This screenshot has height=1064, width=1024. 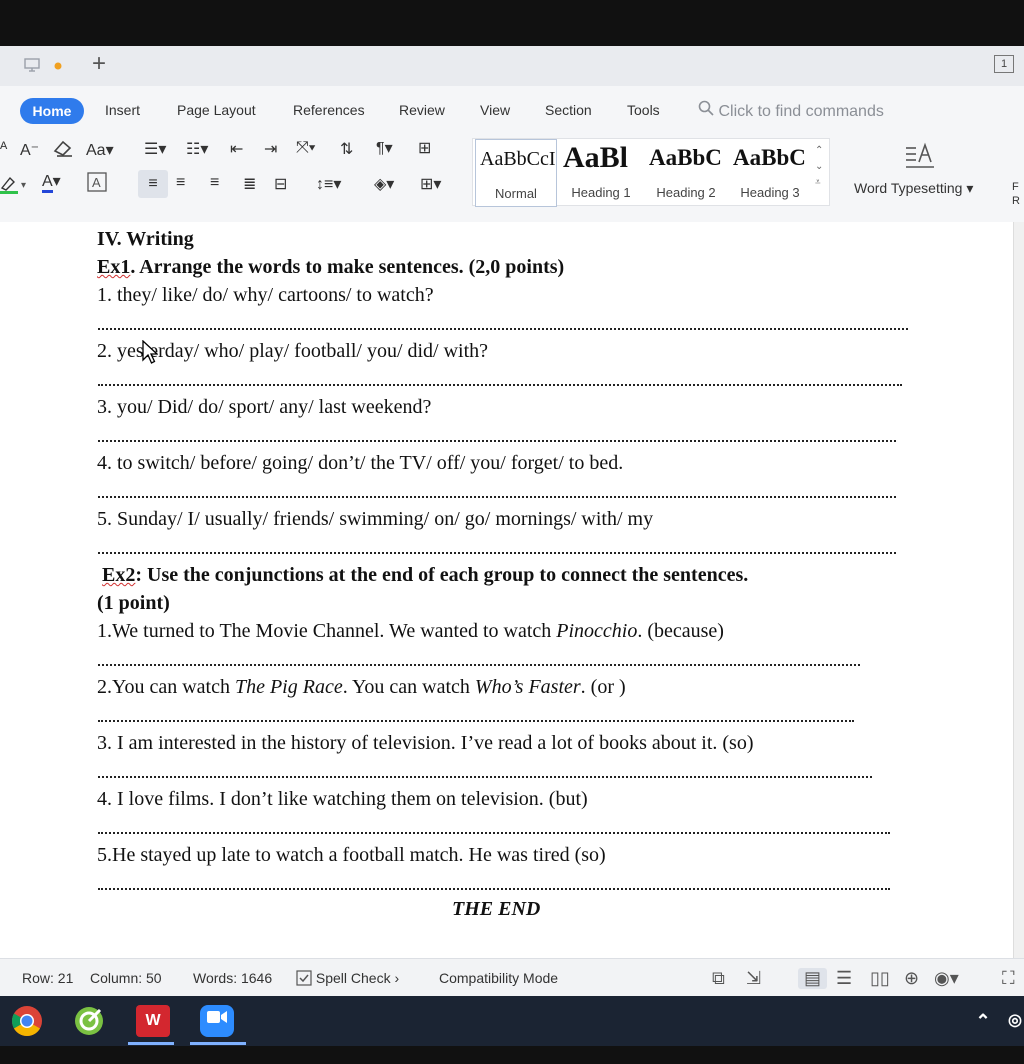 I want to click on numbered-list-icon: ☷▾, so click(x=197, y=149).